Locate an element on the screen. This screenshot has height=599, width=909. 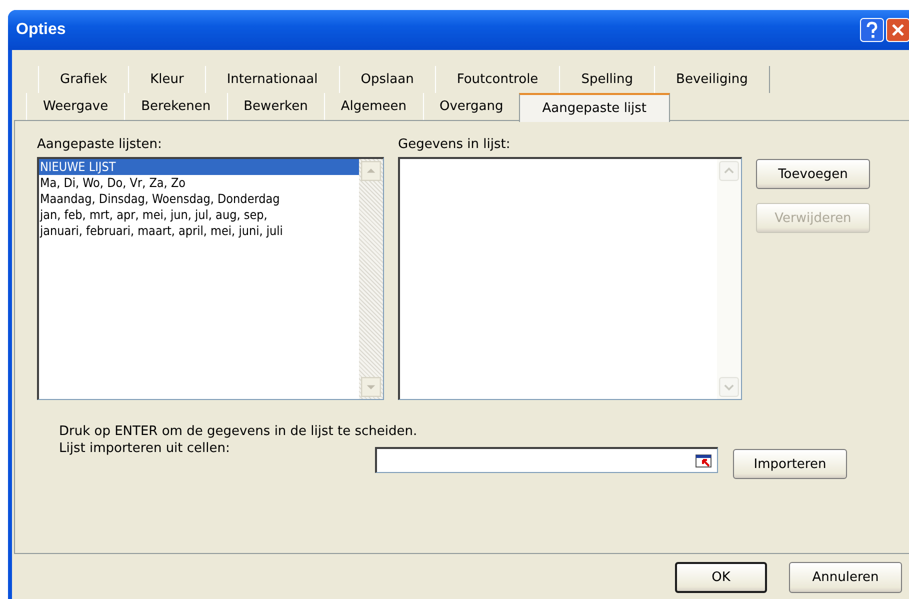
field-label: Lijst importeren uit cellen: is located at coordinates (144, 448).